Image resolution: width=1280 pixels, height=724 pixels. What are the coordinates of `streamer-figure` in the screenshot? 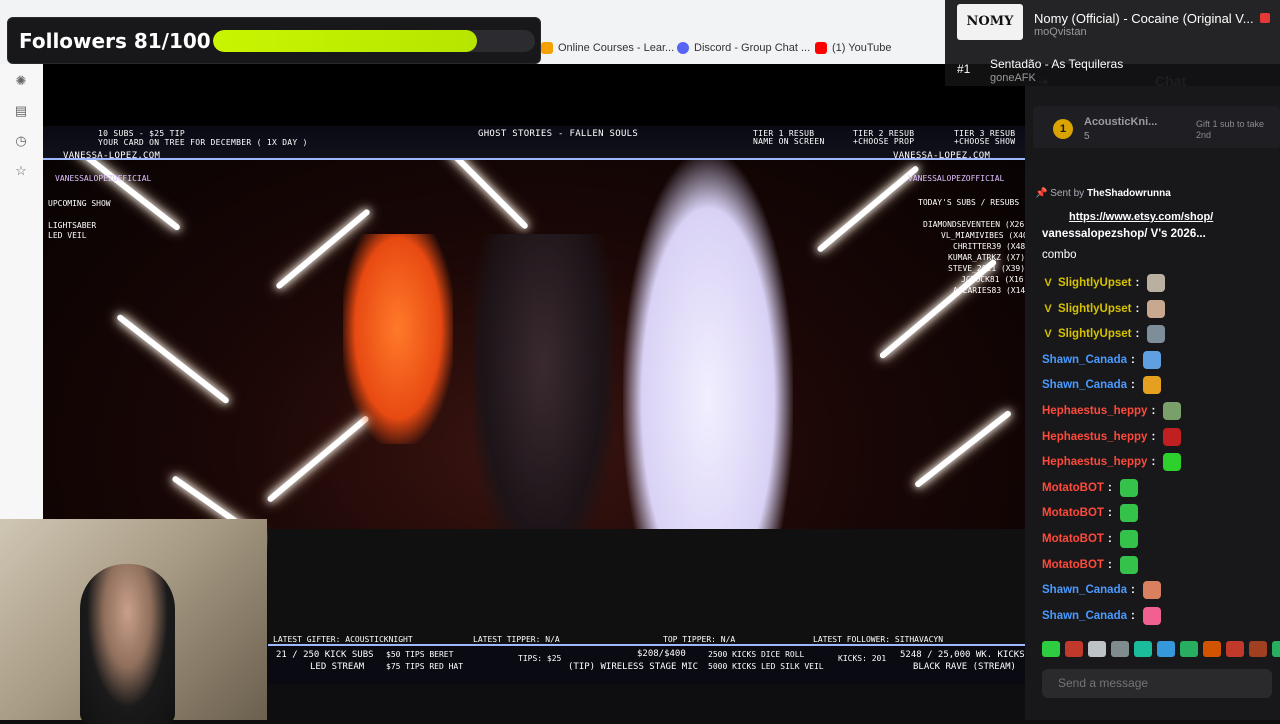 It's located at (543, 399).